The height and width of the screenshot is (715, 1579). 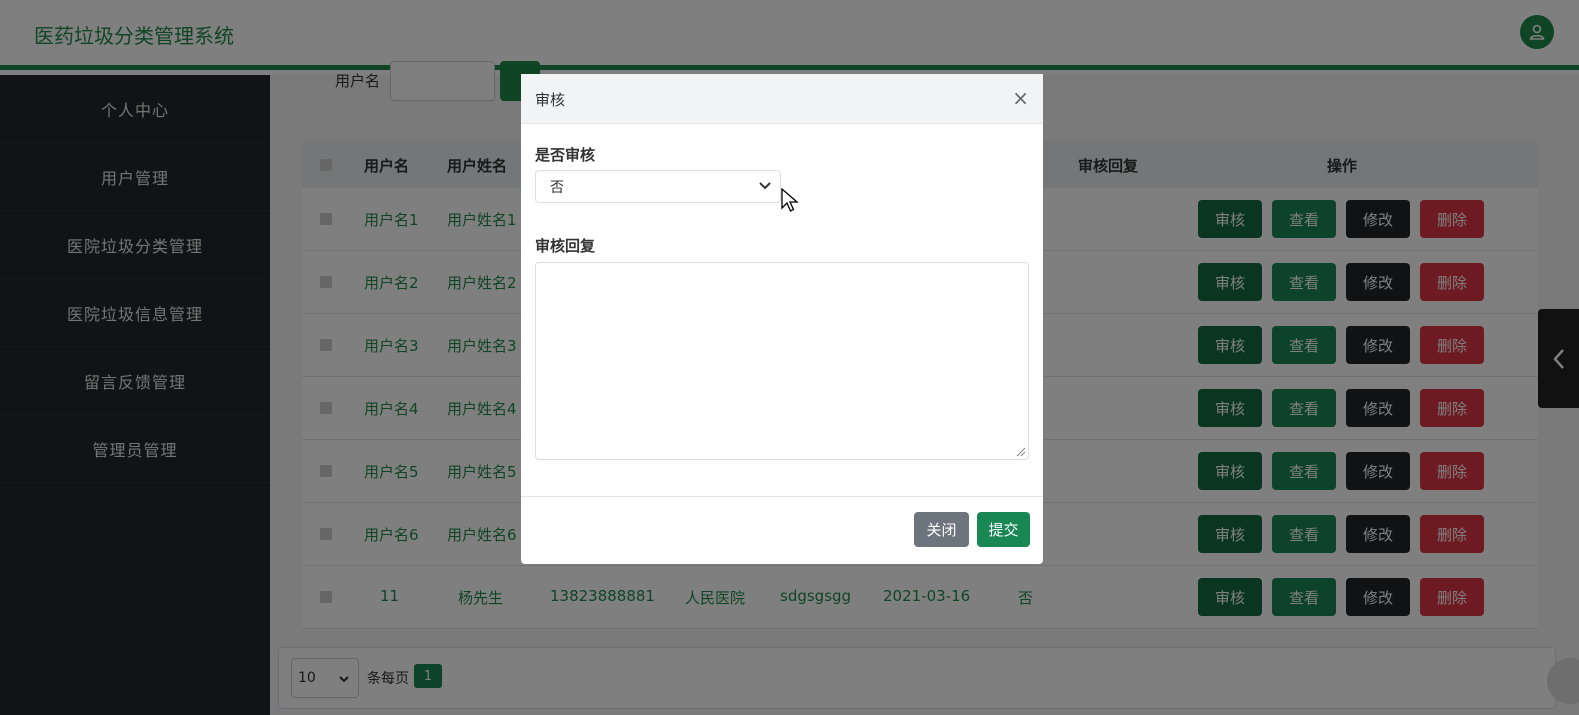 I want to click on modal-submit-button: 提交, so click(x=1003, y=529).